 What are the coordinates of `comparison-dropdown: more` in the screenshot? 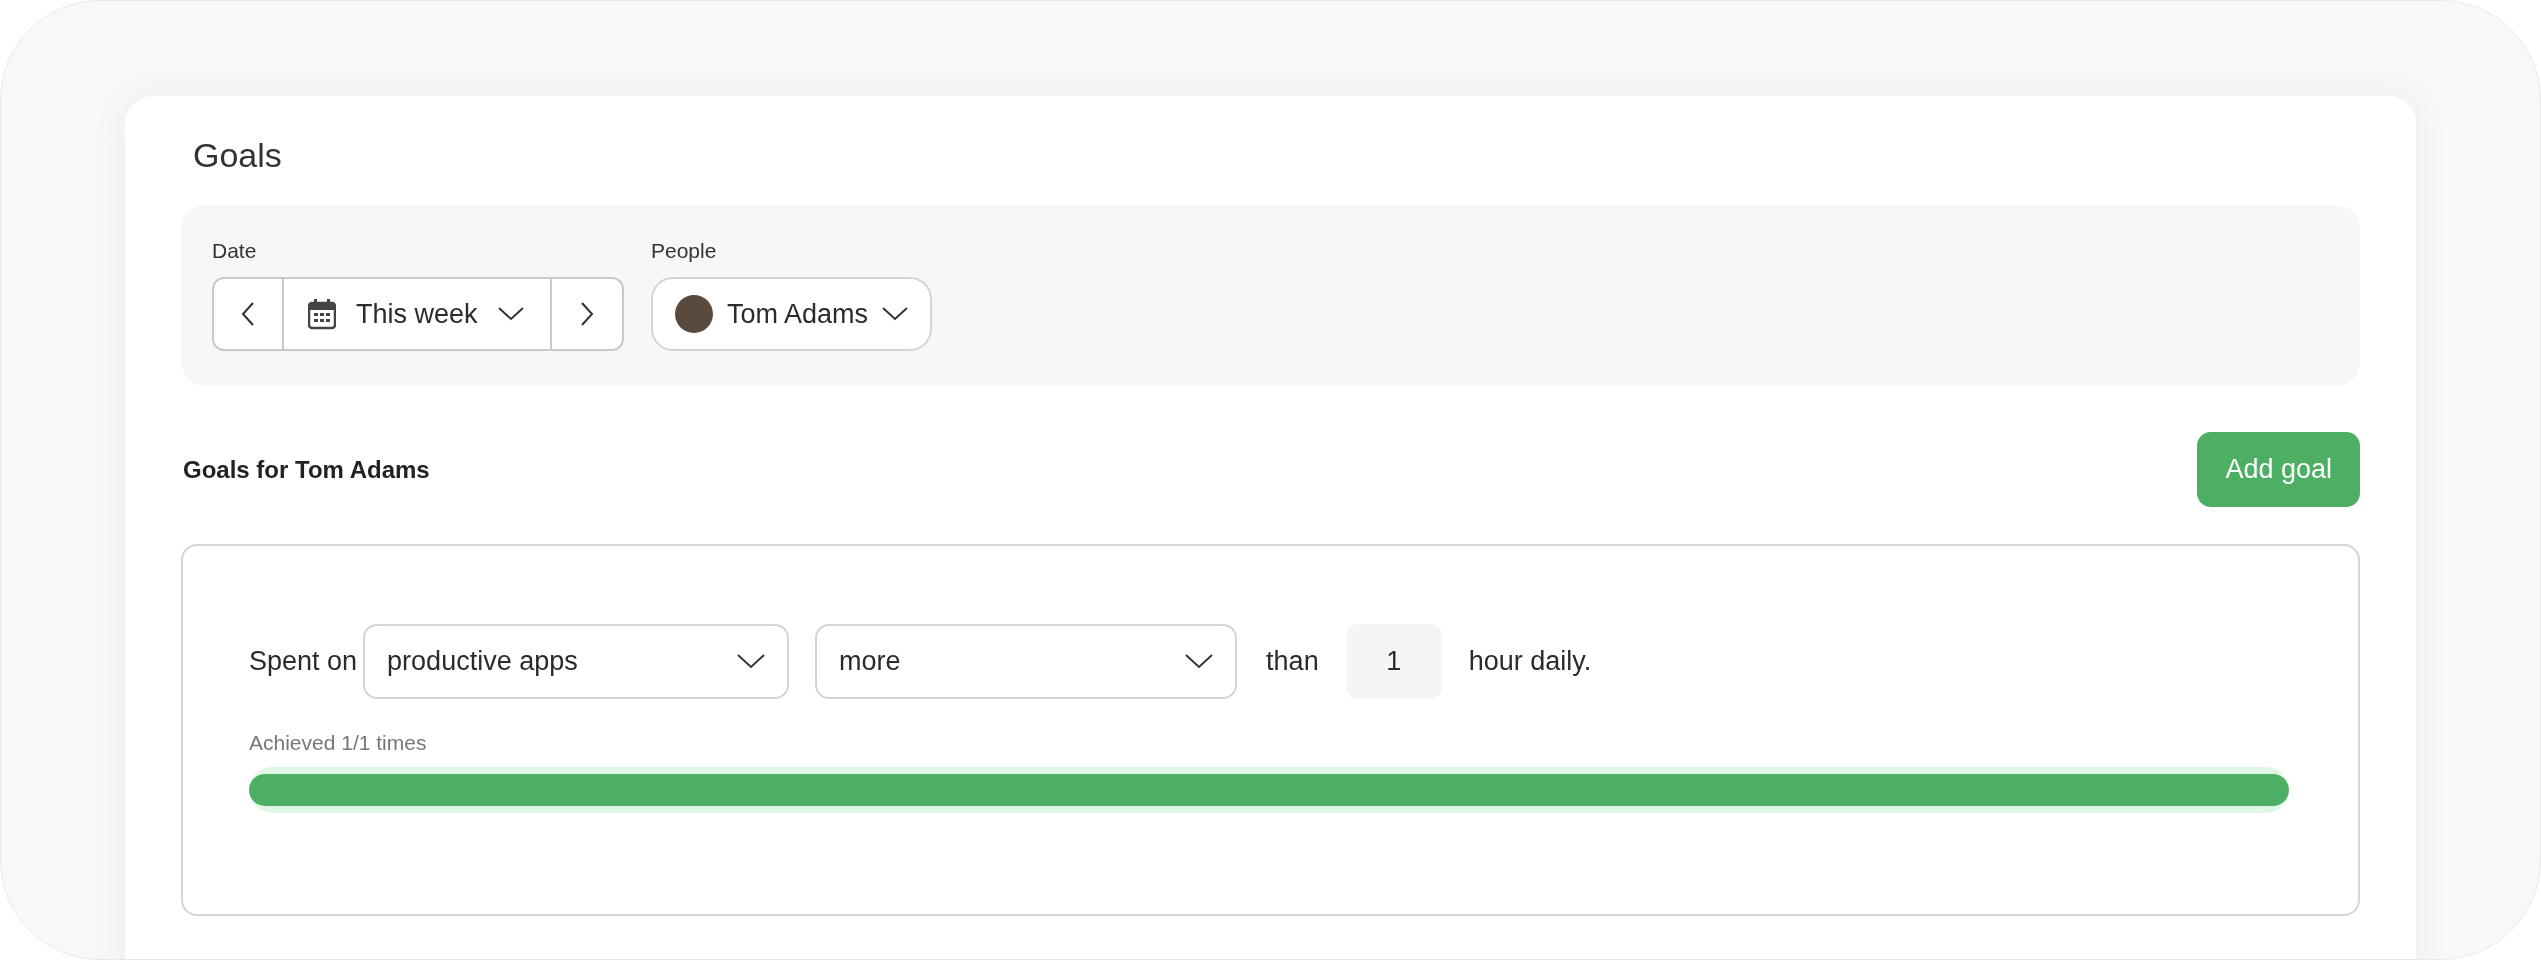 It's located at (1026, 661).